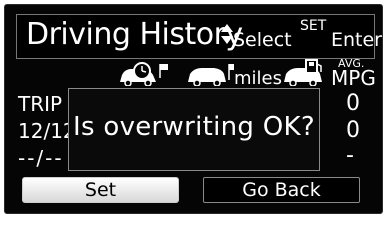 The image size is (387, 240). What do you see at coordinates (258, 78) in the screenshot?
I see `miles-column-label: miles` at bounding box center [258, 78].